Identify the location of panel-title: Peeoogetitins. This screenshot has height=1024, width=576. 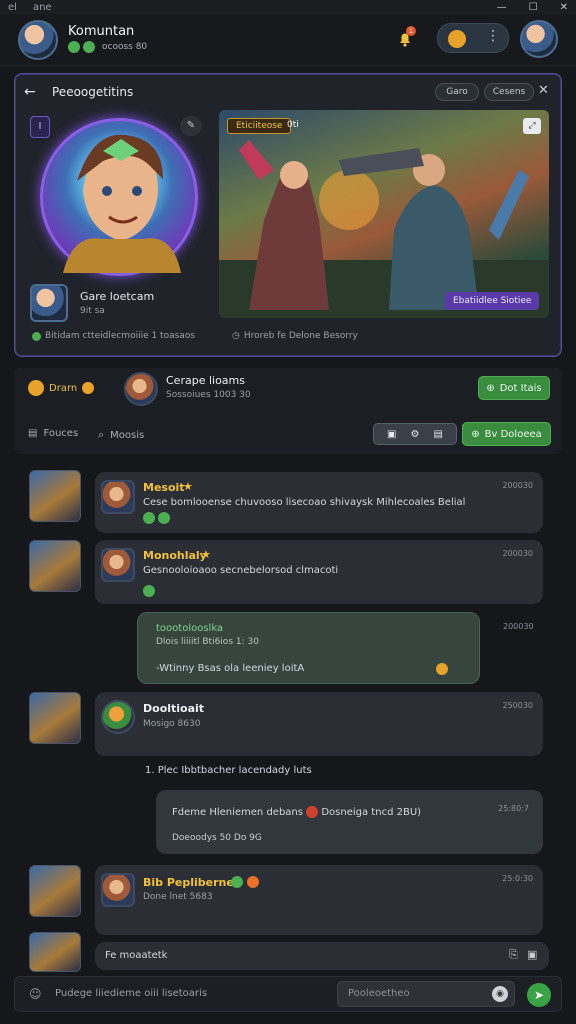
(93, 92).